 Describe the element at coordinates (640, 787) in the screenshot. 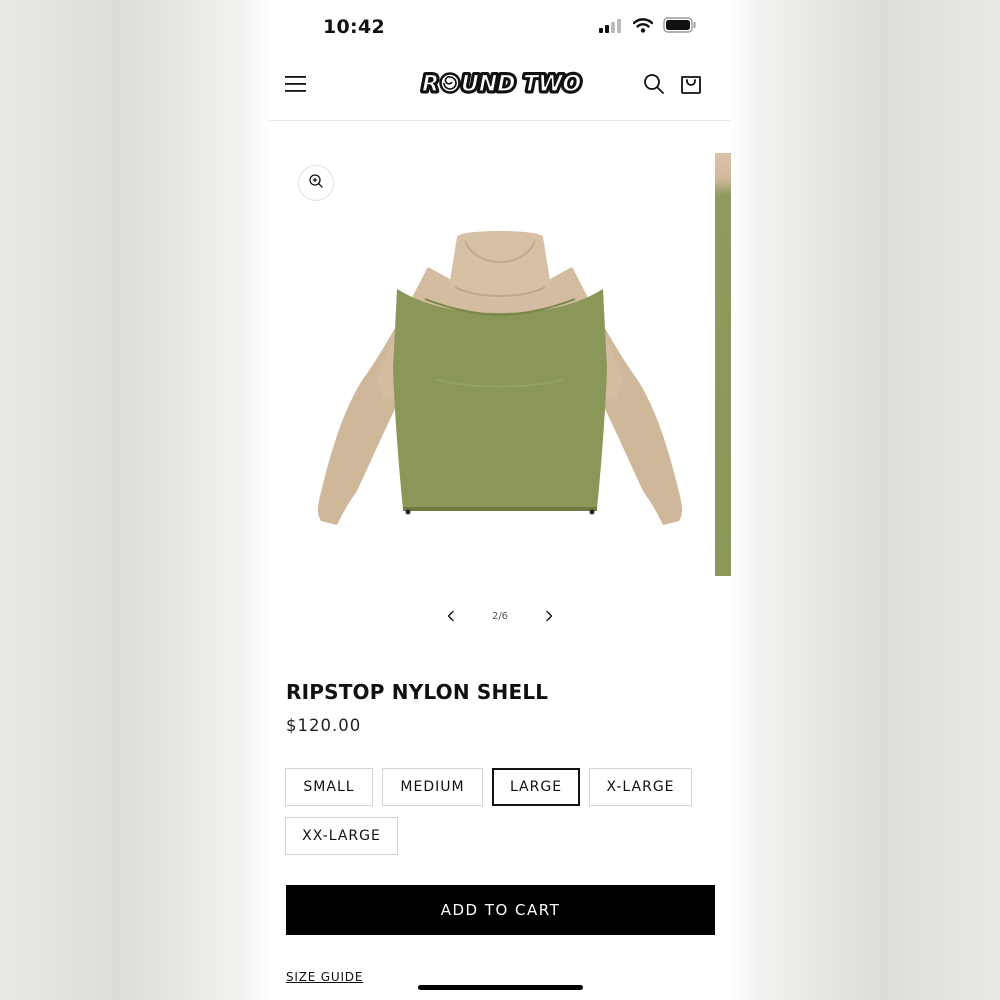

I see `size-option-x-large: X-LARGE` at that location.